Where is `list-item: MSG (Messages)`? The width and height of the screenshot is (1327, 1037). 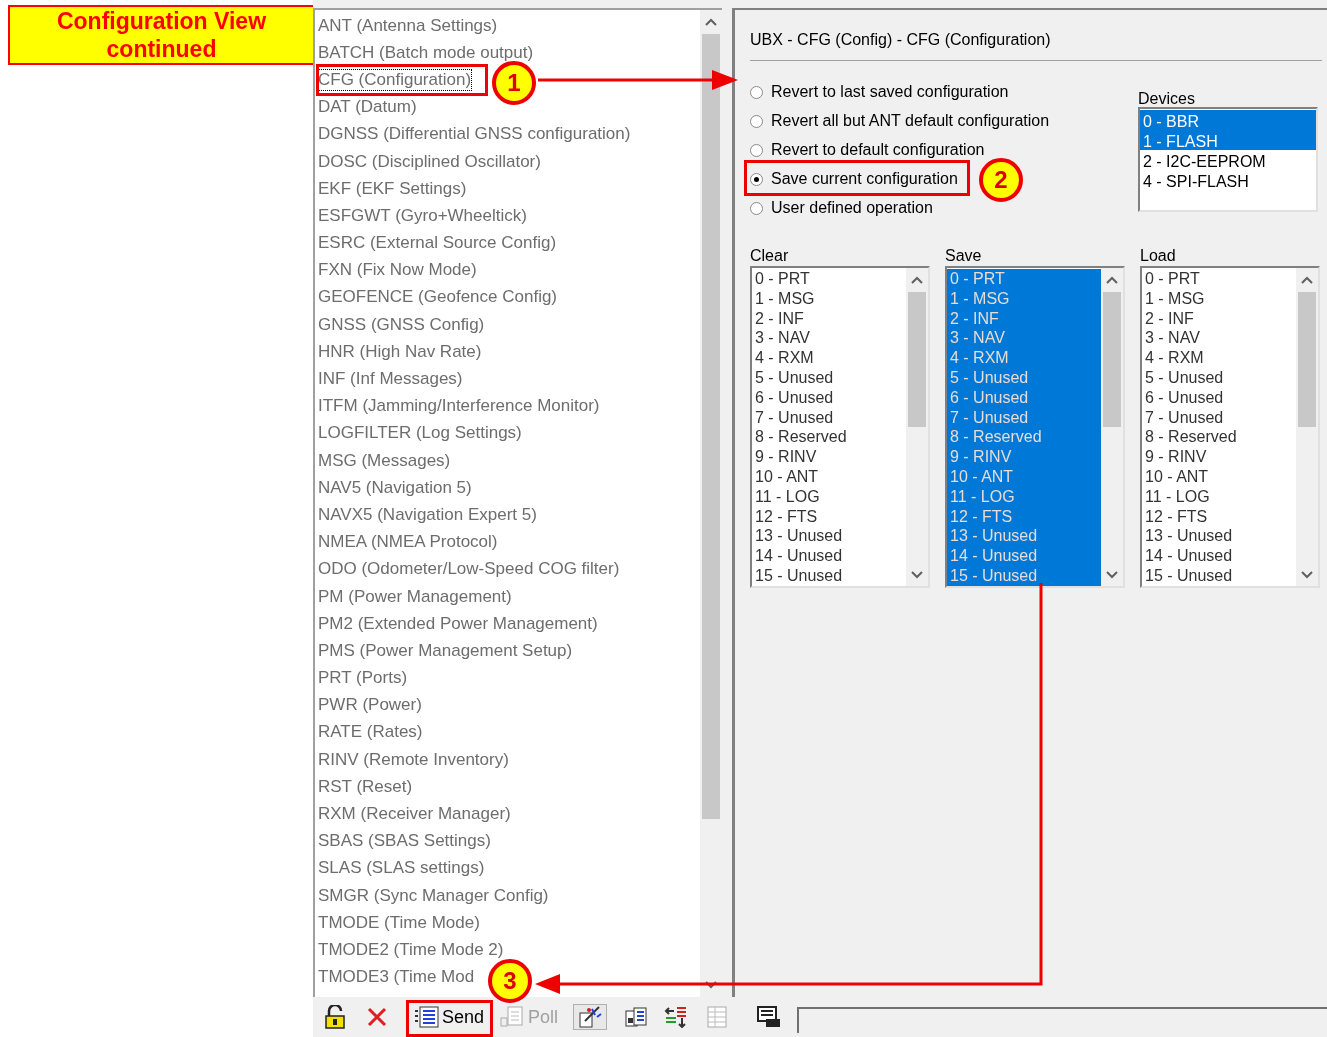
list-item: MSG (Messages) is located at coordinates (384, 460).